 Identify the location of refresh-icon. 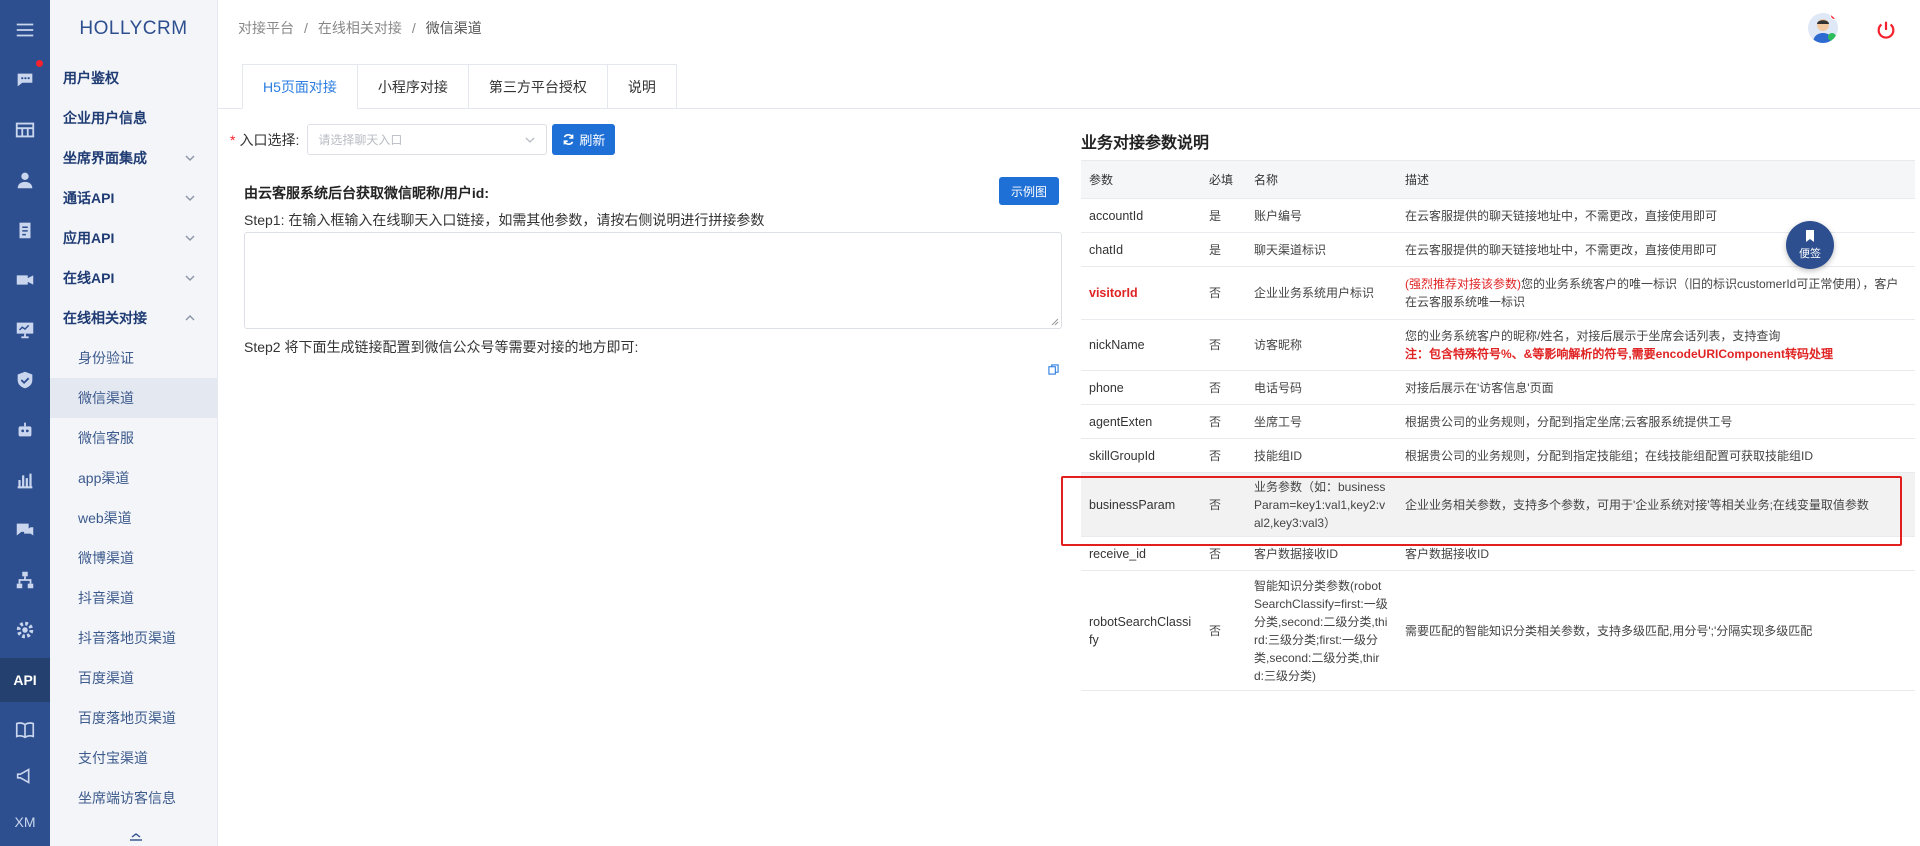
(568, 139).